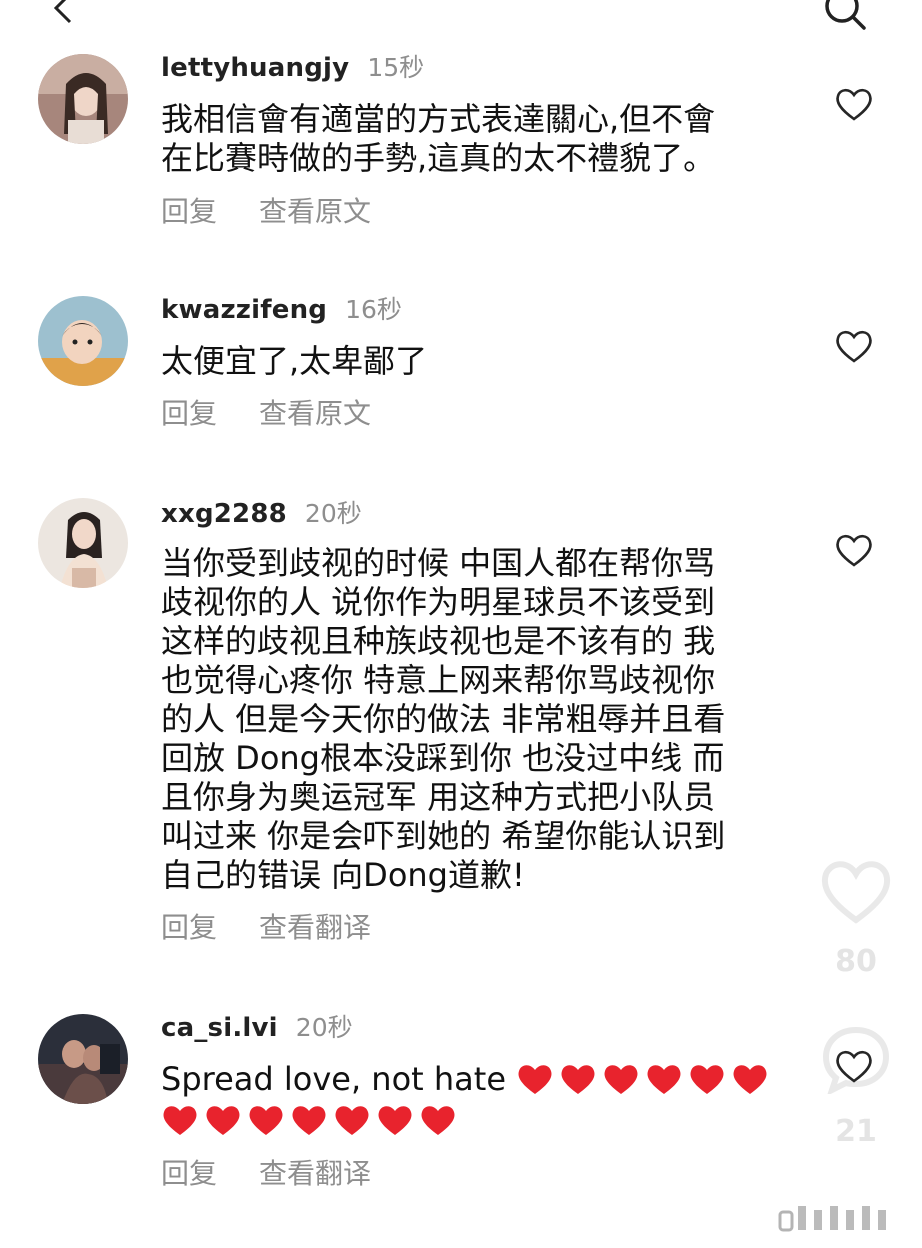 The height and width of the screenshot is (1248, 922). Describe the element at coordinates (333, 1079) in the screenshot. I see `comment-text-prefix: Spread love, not hate` at that location.